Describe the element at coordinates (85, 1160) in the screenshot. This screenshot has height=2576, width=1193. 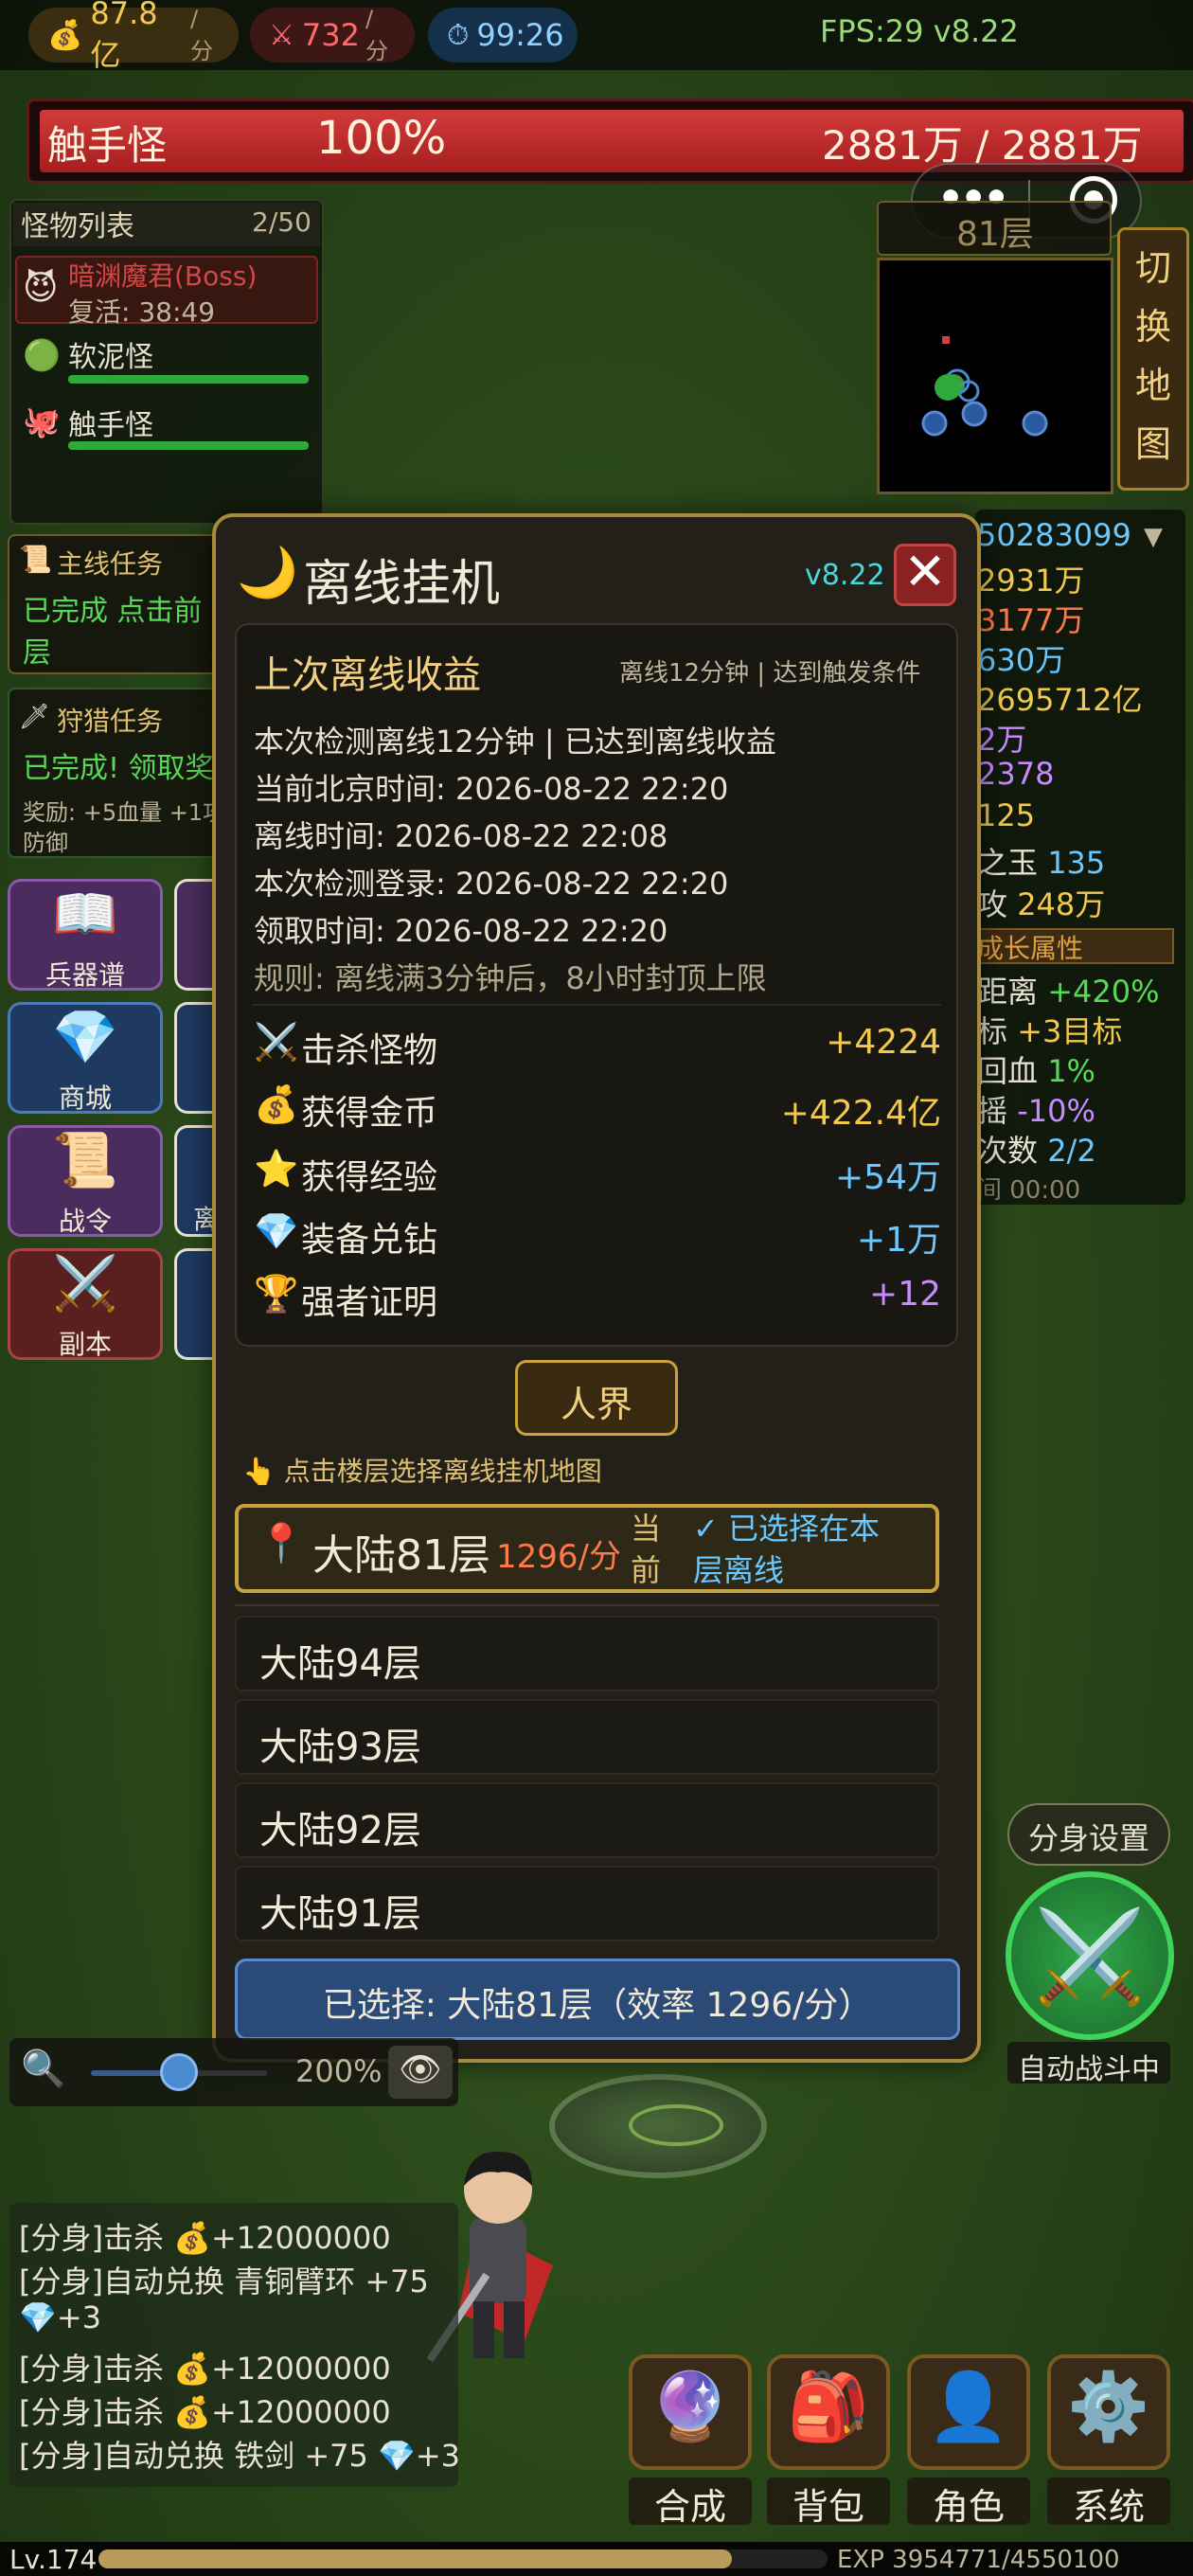
I see `scroll-icon: 📜` at that location.